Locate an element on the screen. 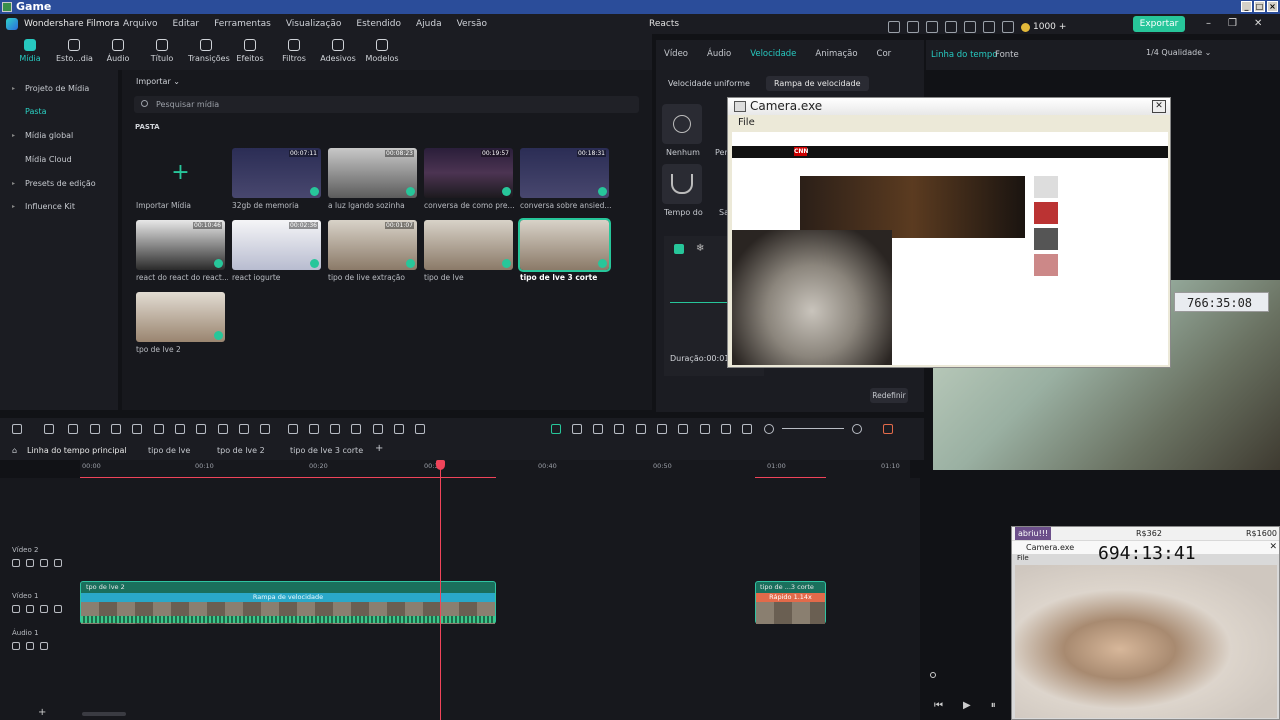  media-thumb-selected is located at coordinates (564, 245).